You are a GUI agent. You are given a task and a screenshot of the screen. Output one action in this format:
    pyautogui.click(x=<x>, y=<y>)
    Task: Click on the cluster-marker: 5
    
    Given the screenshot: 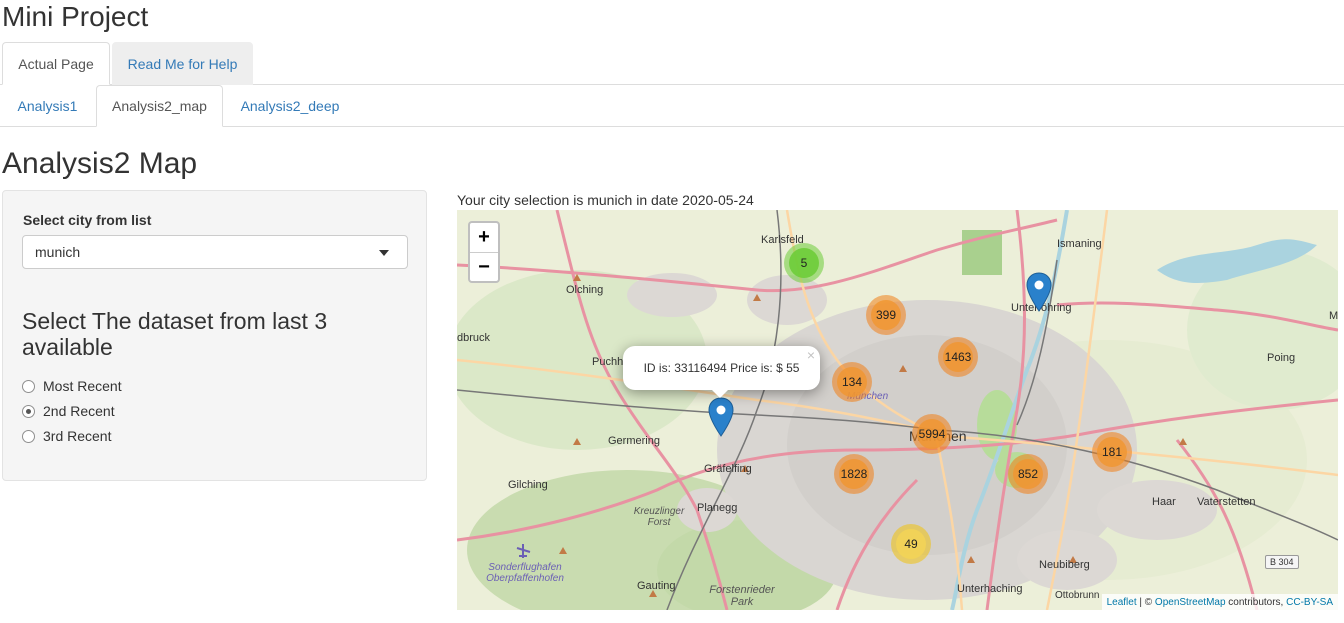 What is the action you would take?
    pyautogui.click(x=804, y=263)
    